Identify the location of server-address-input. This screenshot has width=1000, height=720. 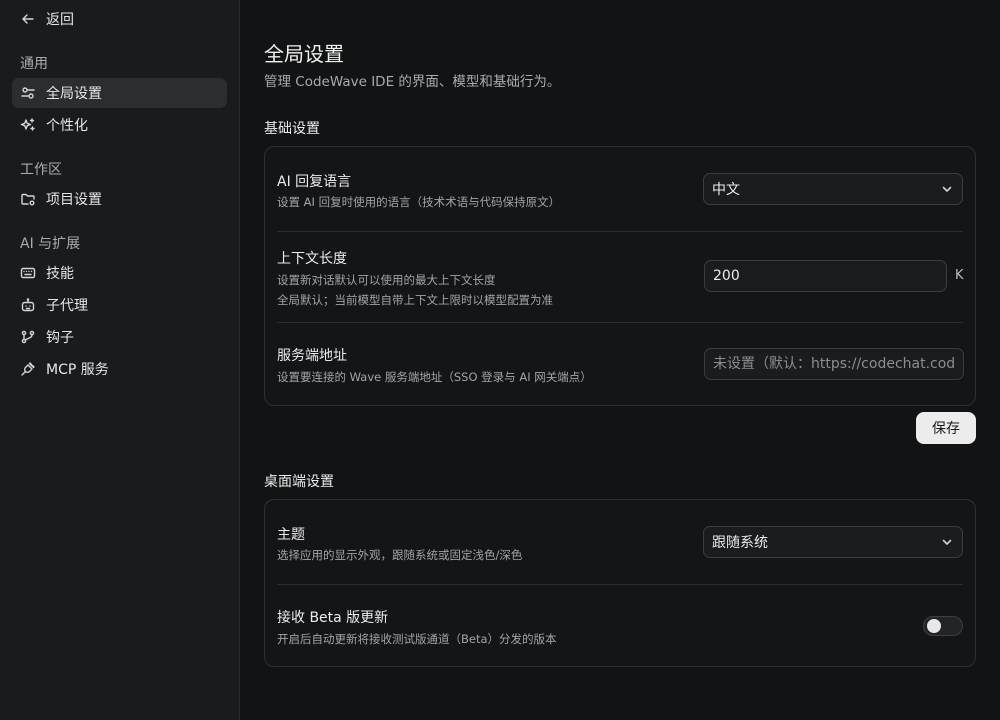
(834, 364).